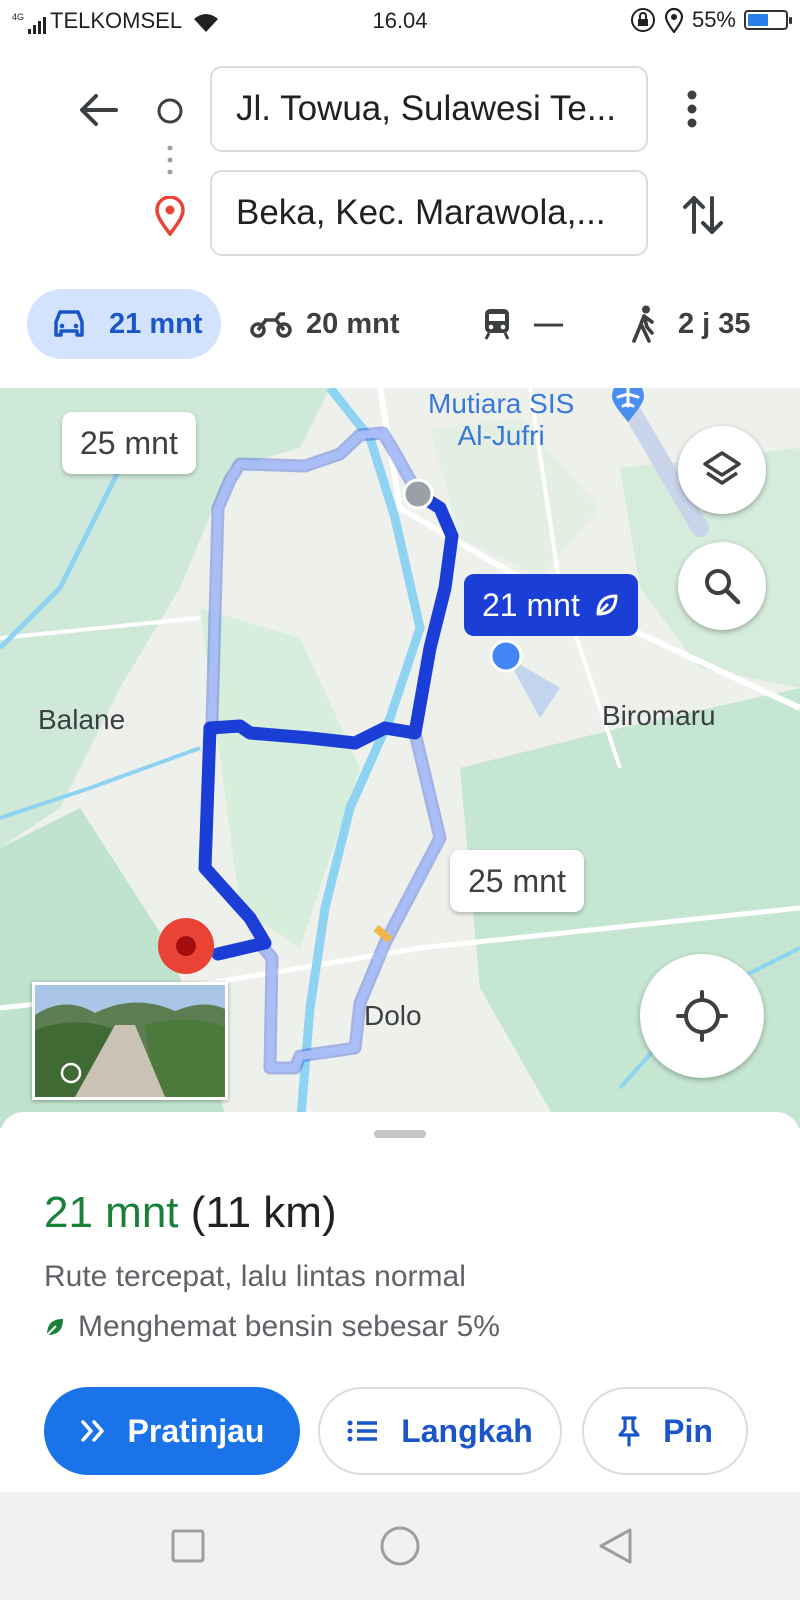  What do you see at coordinates (548, 323) in the screenshot?
I see `mode-transit-label: —` at bounding box center [548, 323].